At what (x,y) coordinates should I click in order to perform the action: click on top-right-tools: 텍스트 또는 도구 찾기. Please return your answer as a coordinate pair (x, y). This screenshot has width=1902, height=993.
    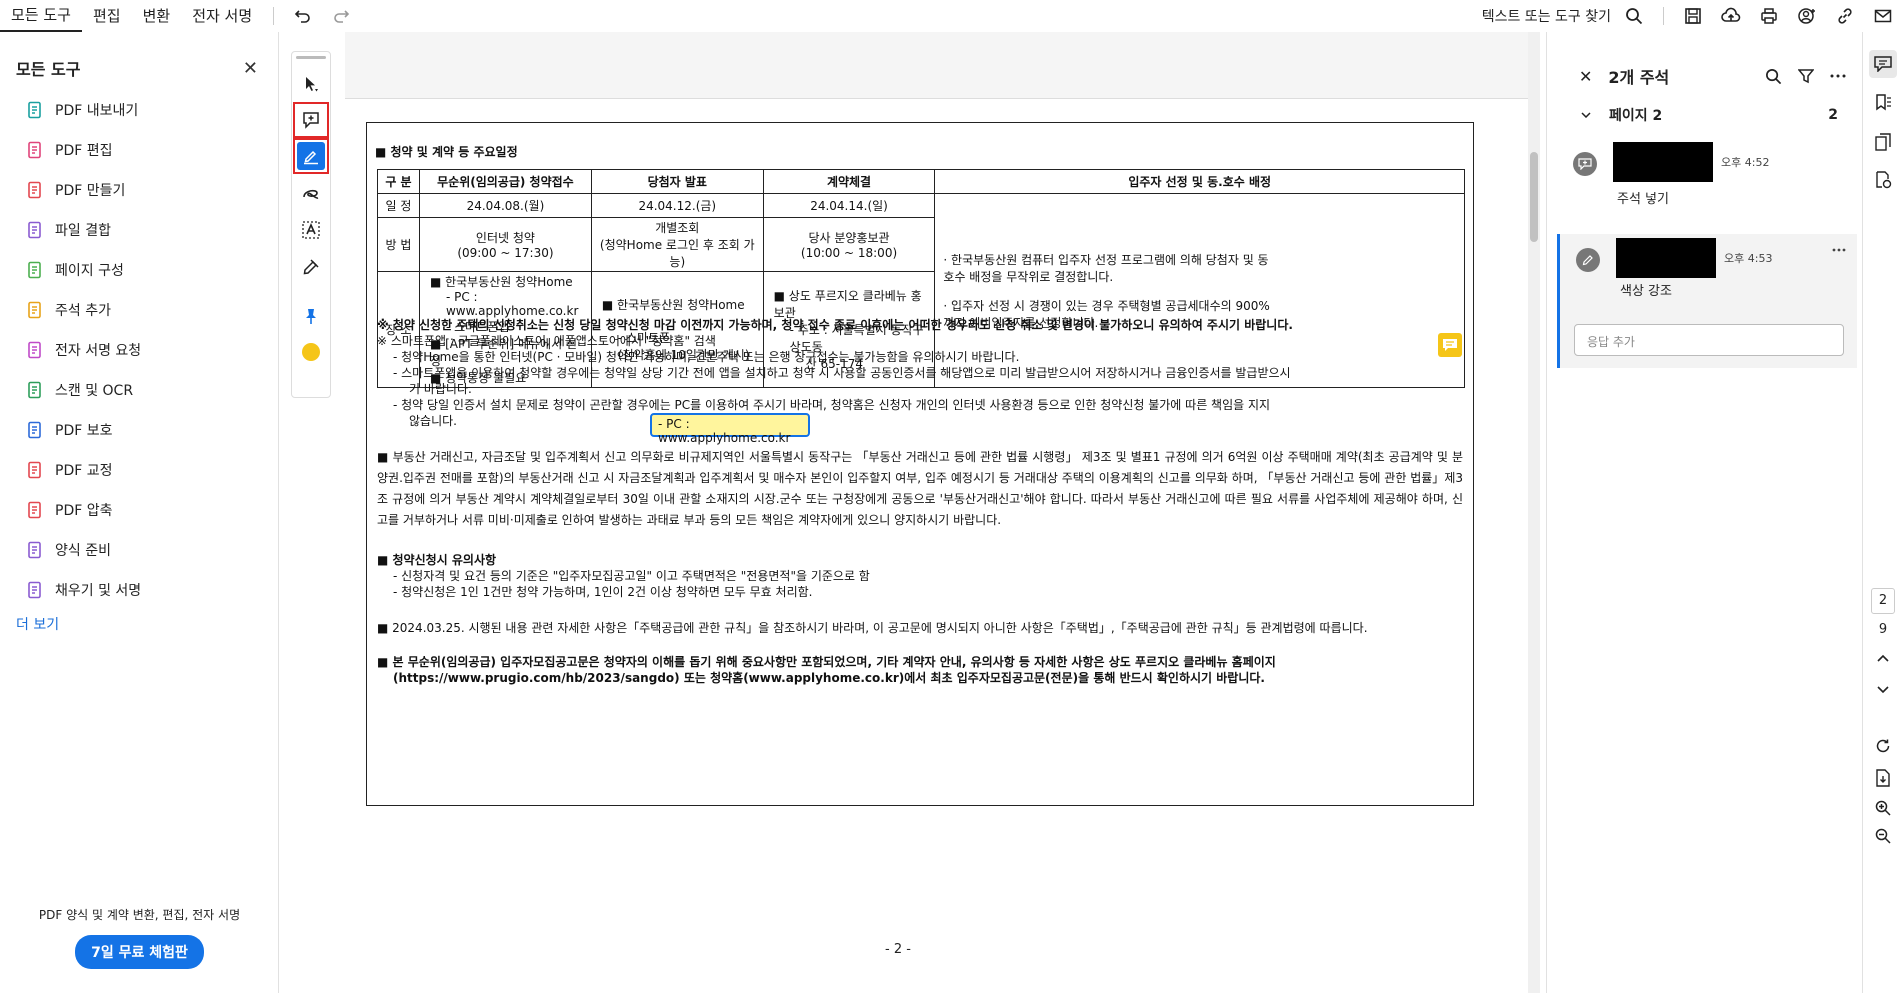
    Looking at the image, I should click on (1692, 16).